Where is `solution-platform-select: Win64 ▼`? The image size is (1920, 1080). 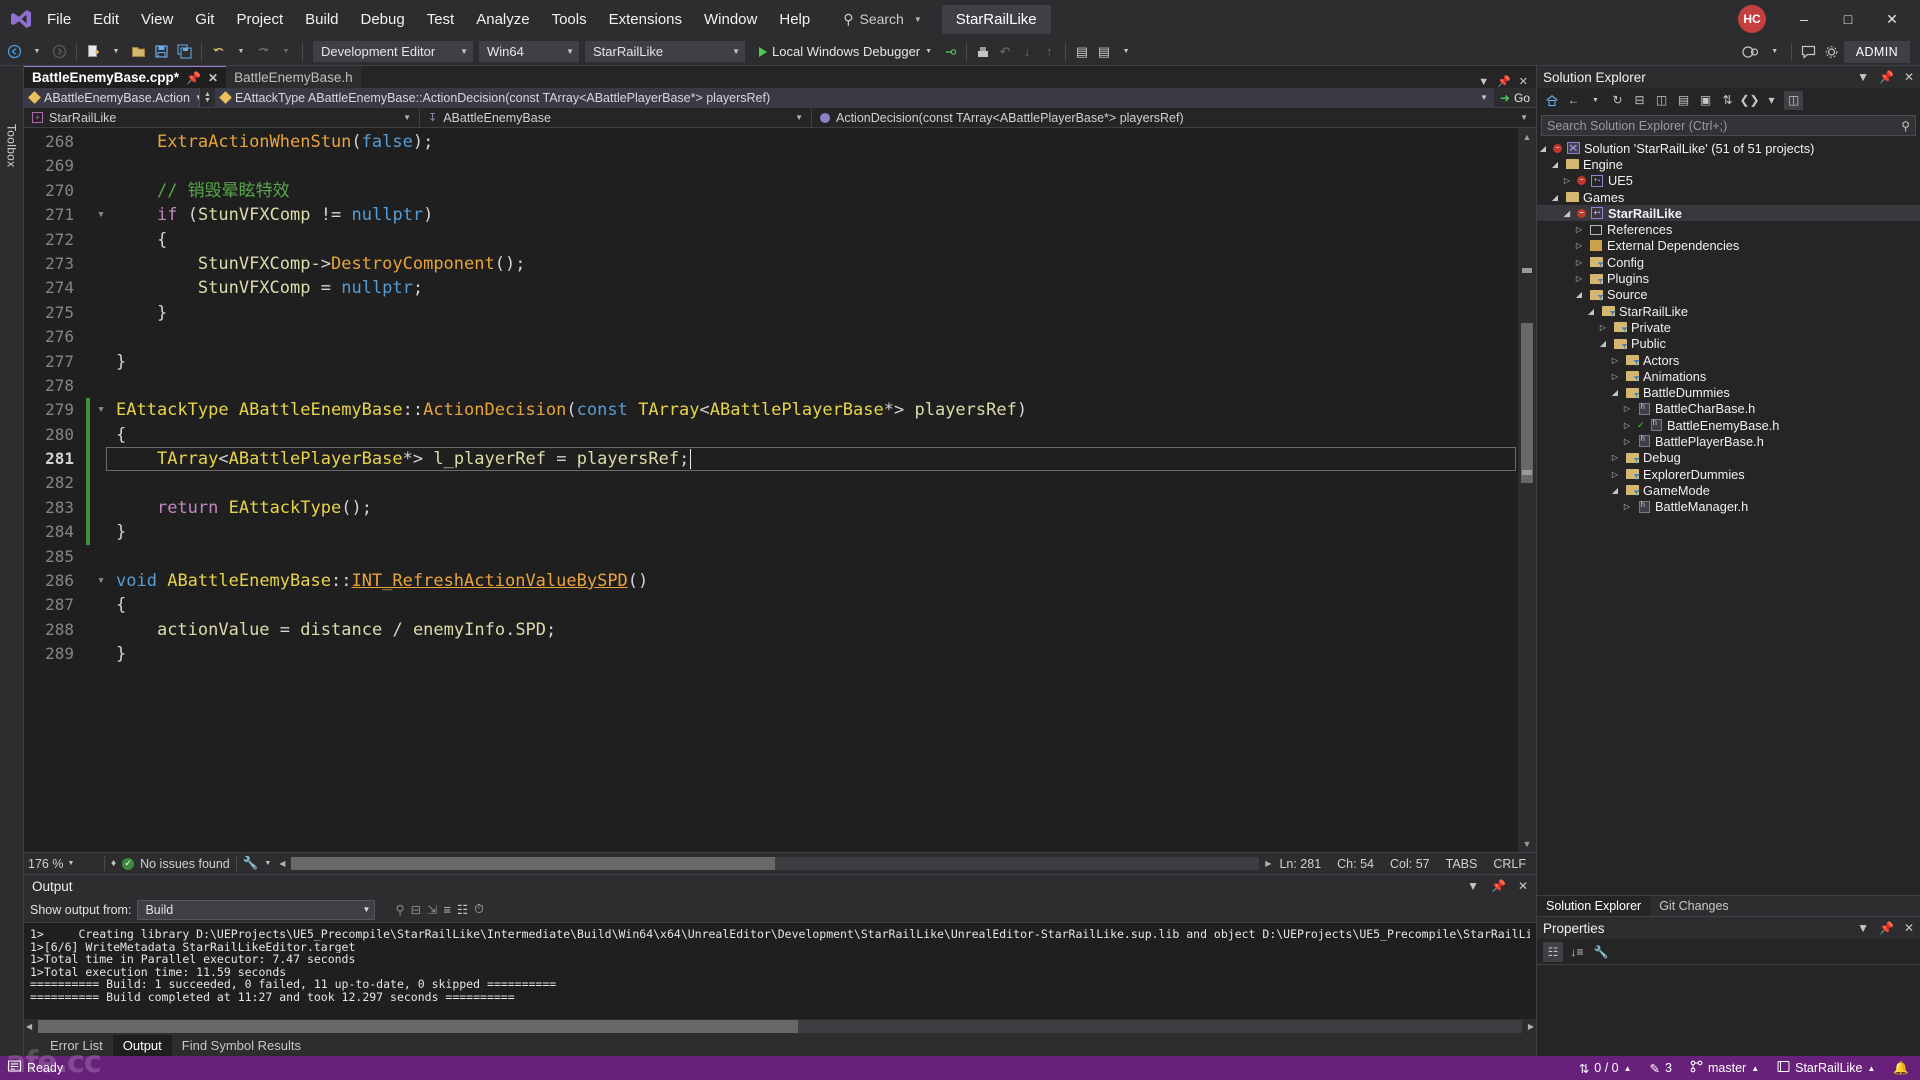
solution-platform-select: Win64 ▼ is located at coordinates (529, 51).